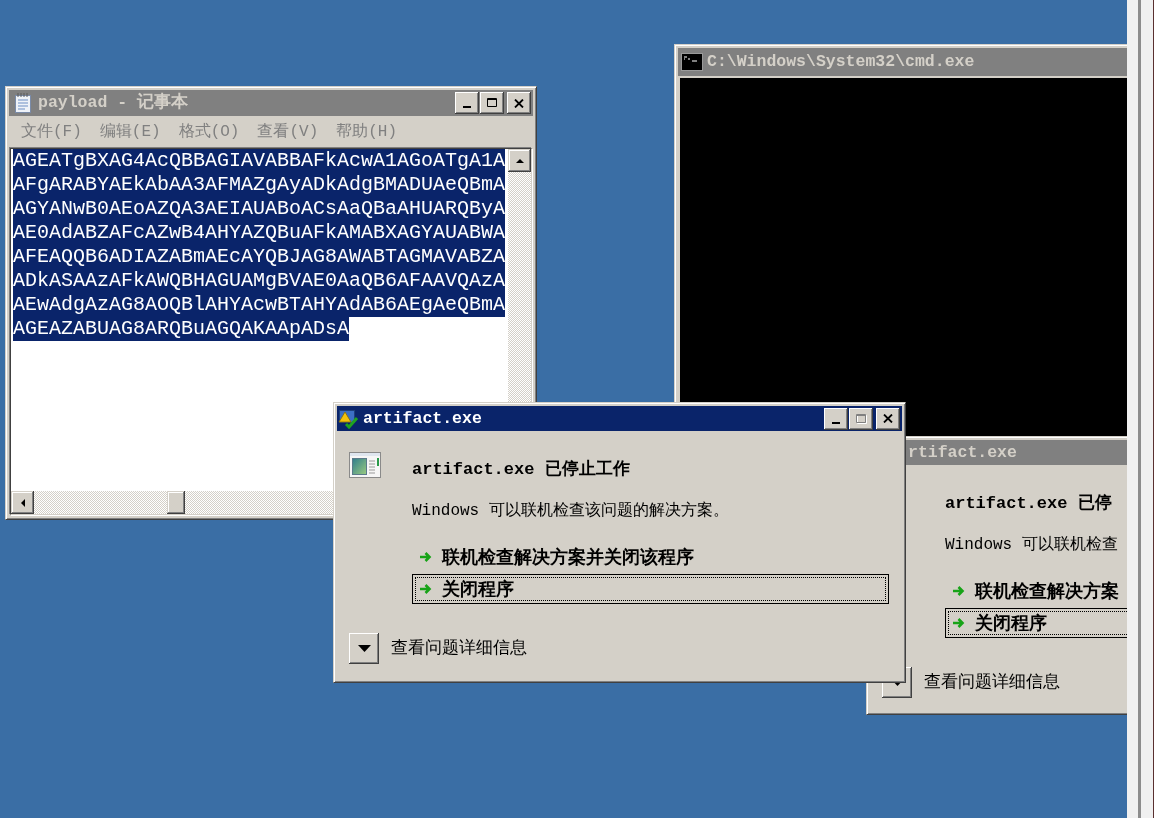  I want to click on program-window-icon, so click(365, 465).